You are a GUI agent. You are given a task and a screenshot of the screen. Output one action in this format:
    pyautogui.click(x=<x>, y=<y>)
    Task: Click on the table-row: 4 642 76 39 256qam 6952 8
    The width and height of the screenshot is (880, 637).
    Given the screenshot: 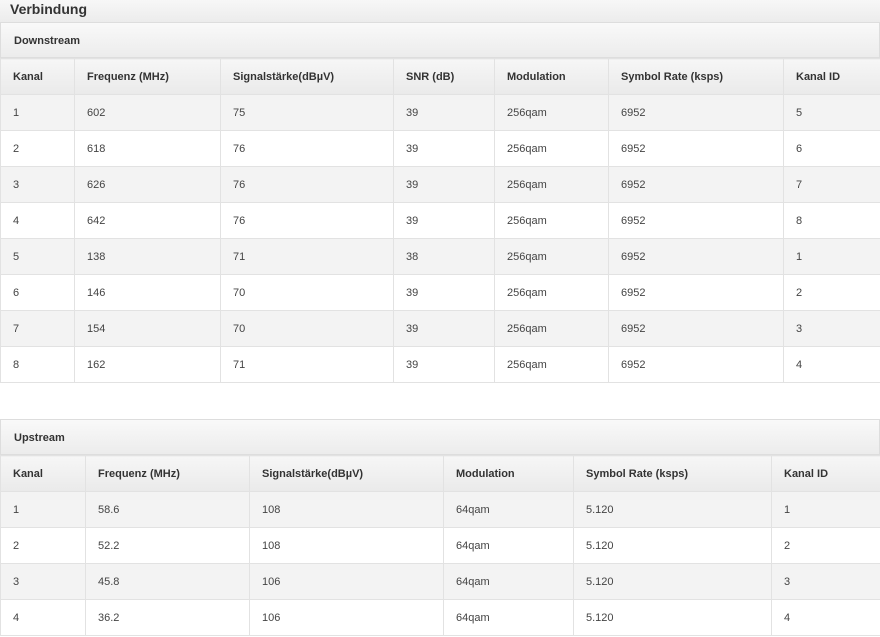 What is the action you would take?
    pyautogui.click(x=440, y=220)
    